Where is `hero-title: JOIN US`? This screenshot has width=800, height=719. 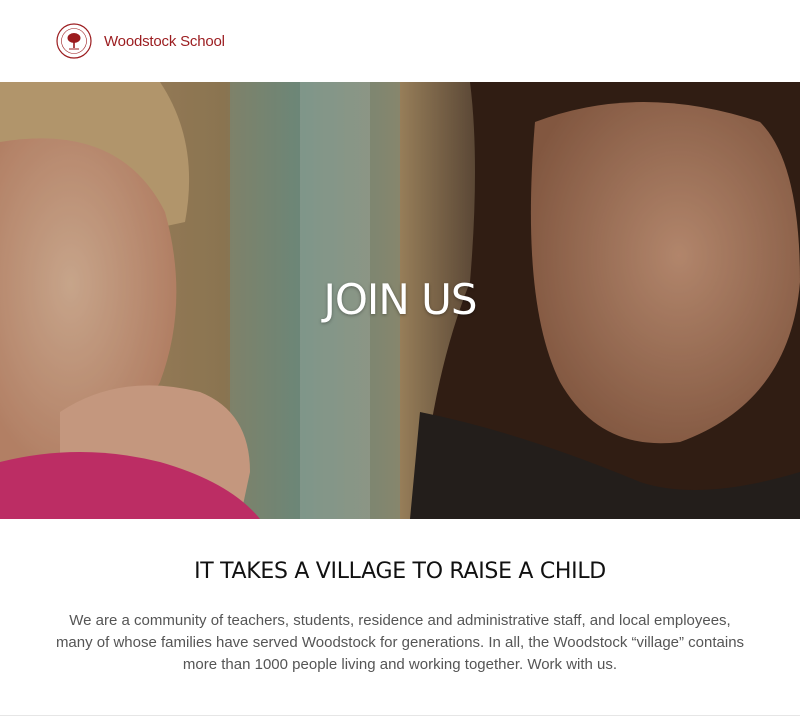
hero-title: JOIN US is located at coordinates (400, 299).